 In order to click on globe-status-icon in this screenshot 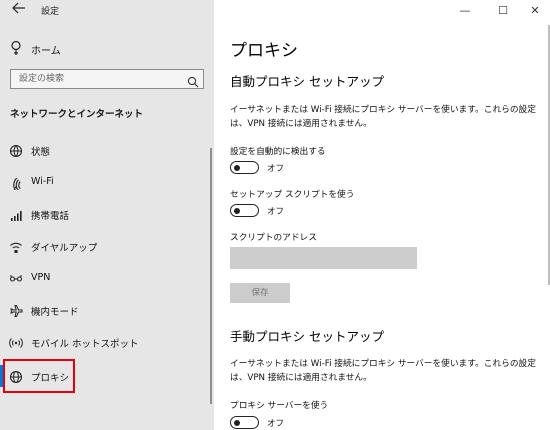, I will do `click(16, 150)`.